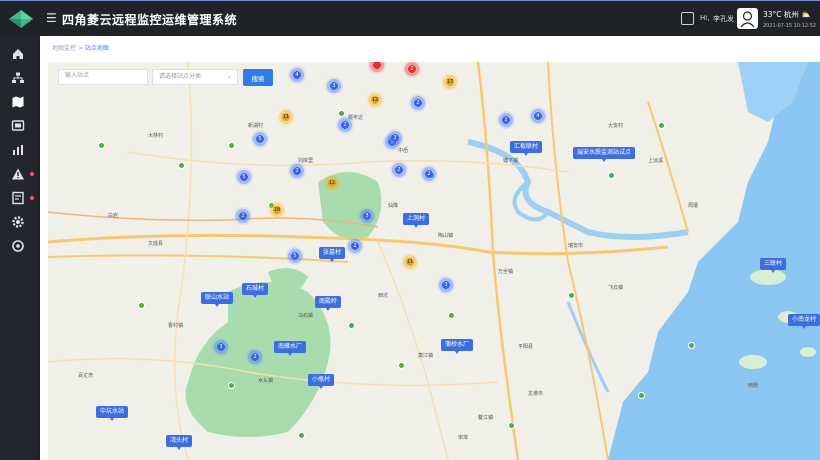 The width and height of the screenshot is (820, 460). I want to click on breadcrumb: 地图监控 > 站点地图, so click(80, 47).